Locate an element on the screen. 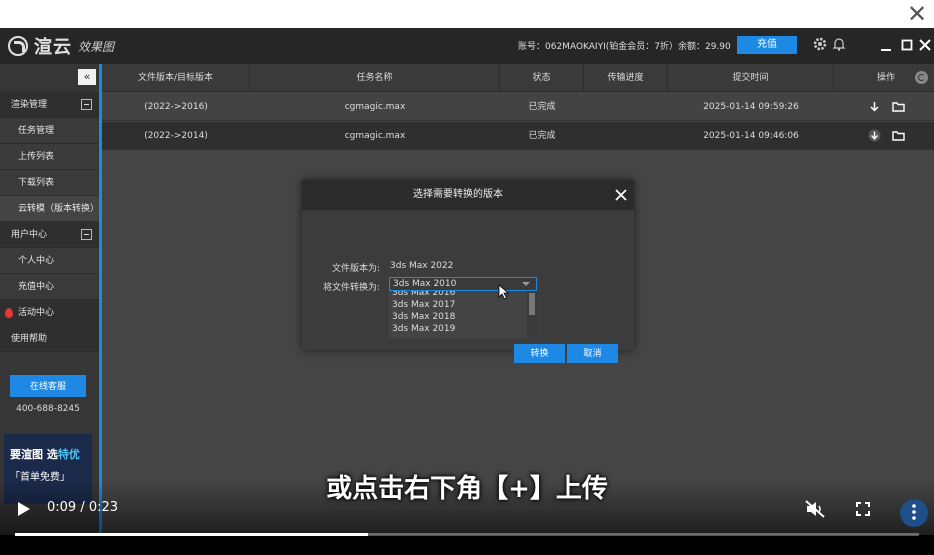 This screenshot has height=555, width=934. minimize-icon is located at coordinates (886, 45).